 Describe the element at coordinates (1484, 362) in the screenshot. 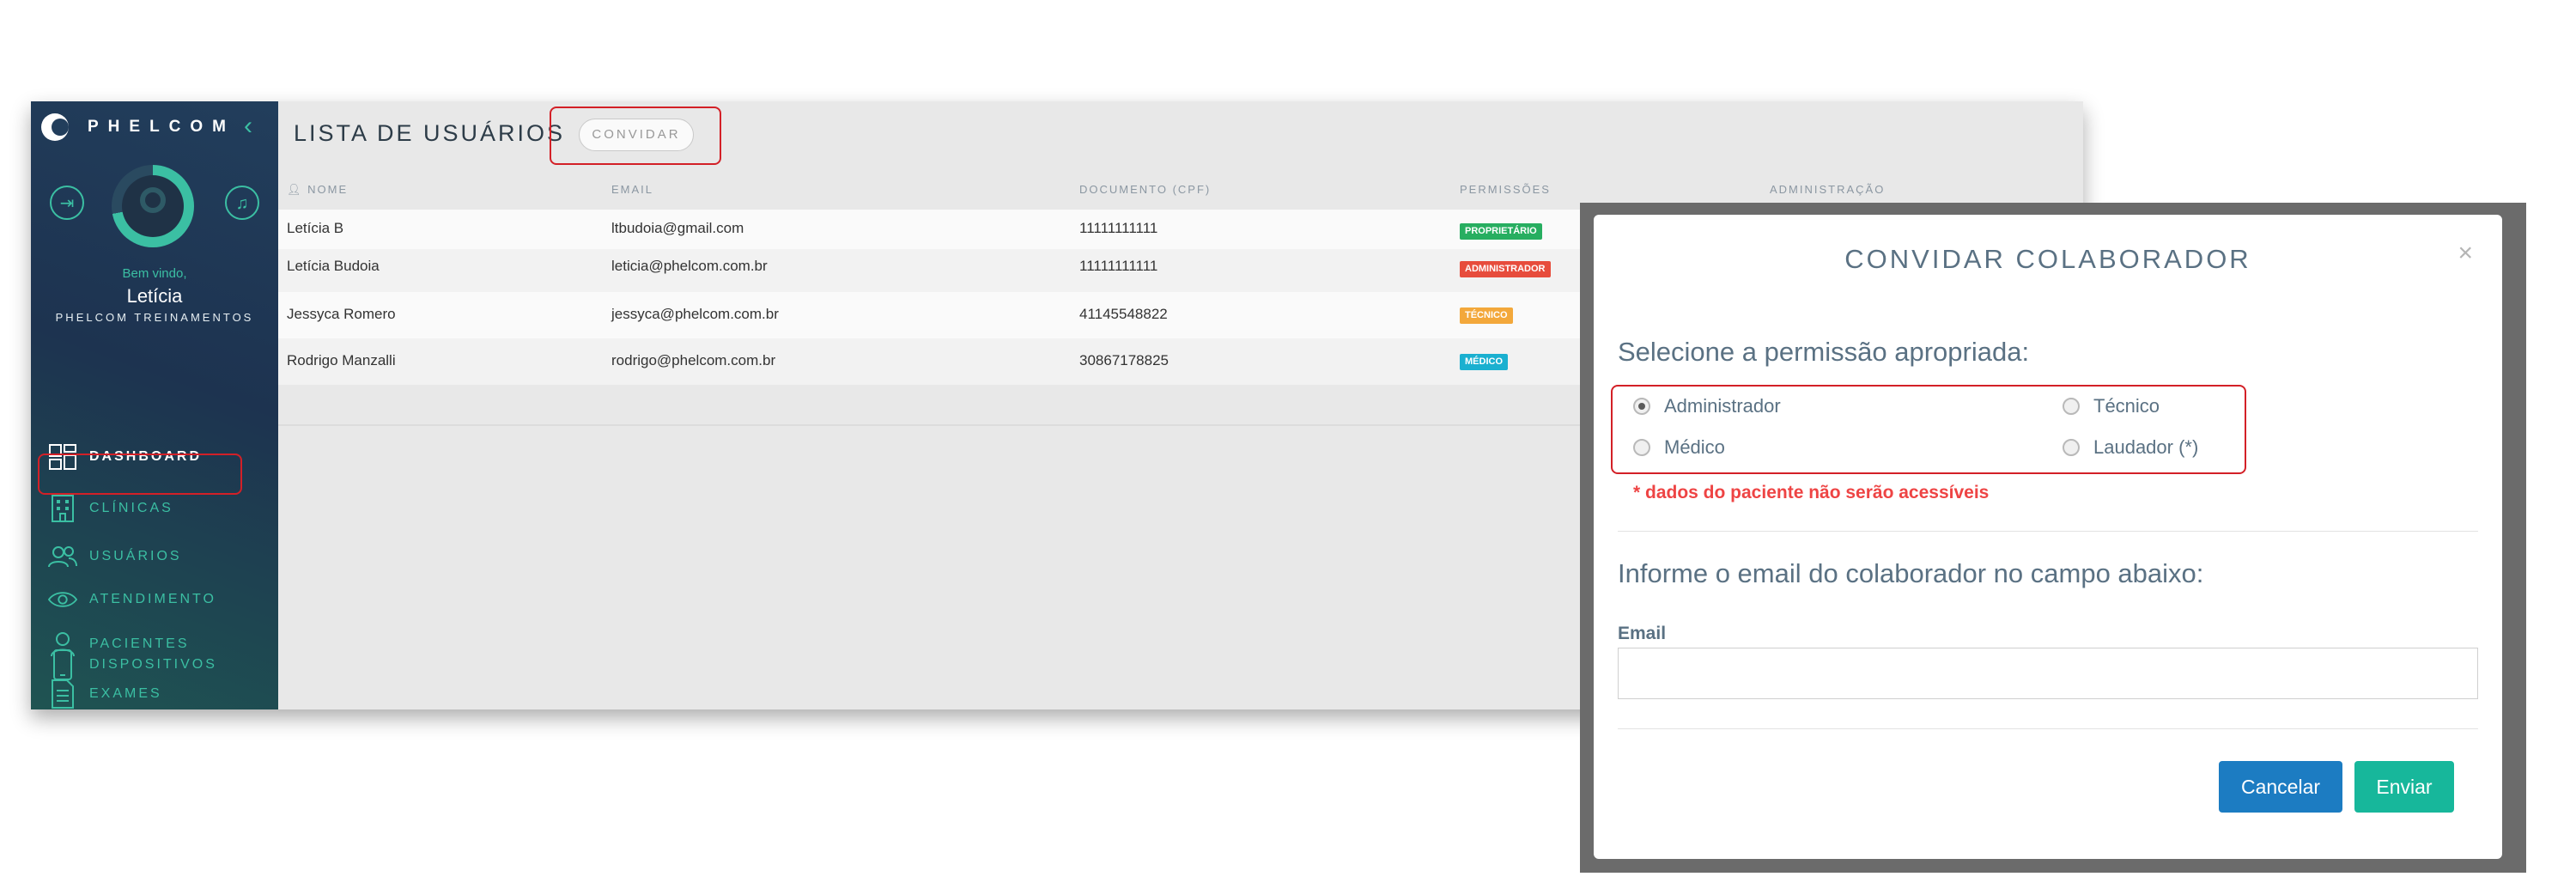

I see `permission-badge: MÉDICO` at that location.